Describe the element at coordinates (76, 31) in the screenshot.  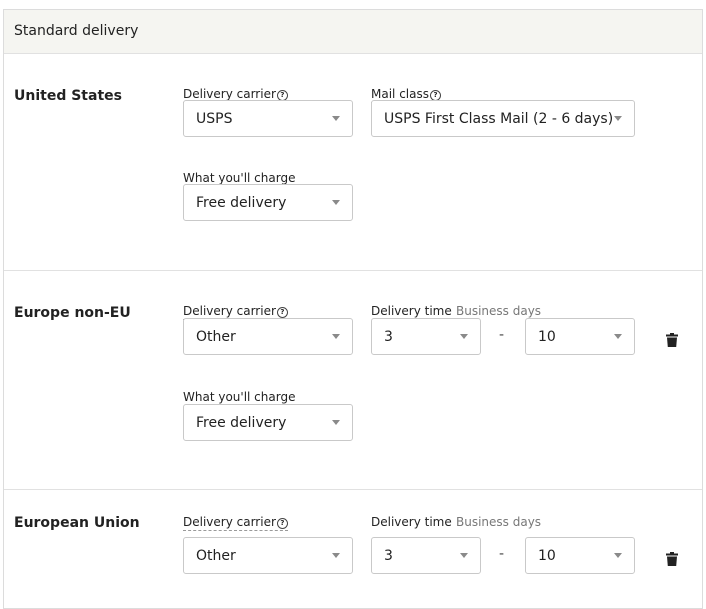
I see `panel-title: Standard delivery` at that location.